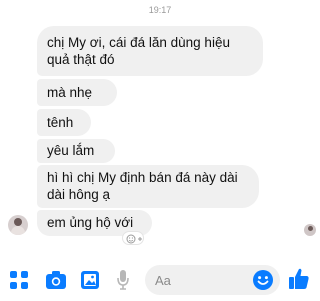 The width and height of the screenshot is (320, 301). I want to click on message-bubble: mà nhẹ tện, so click(77, 103).